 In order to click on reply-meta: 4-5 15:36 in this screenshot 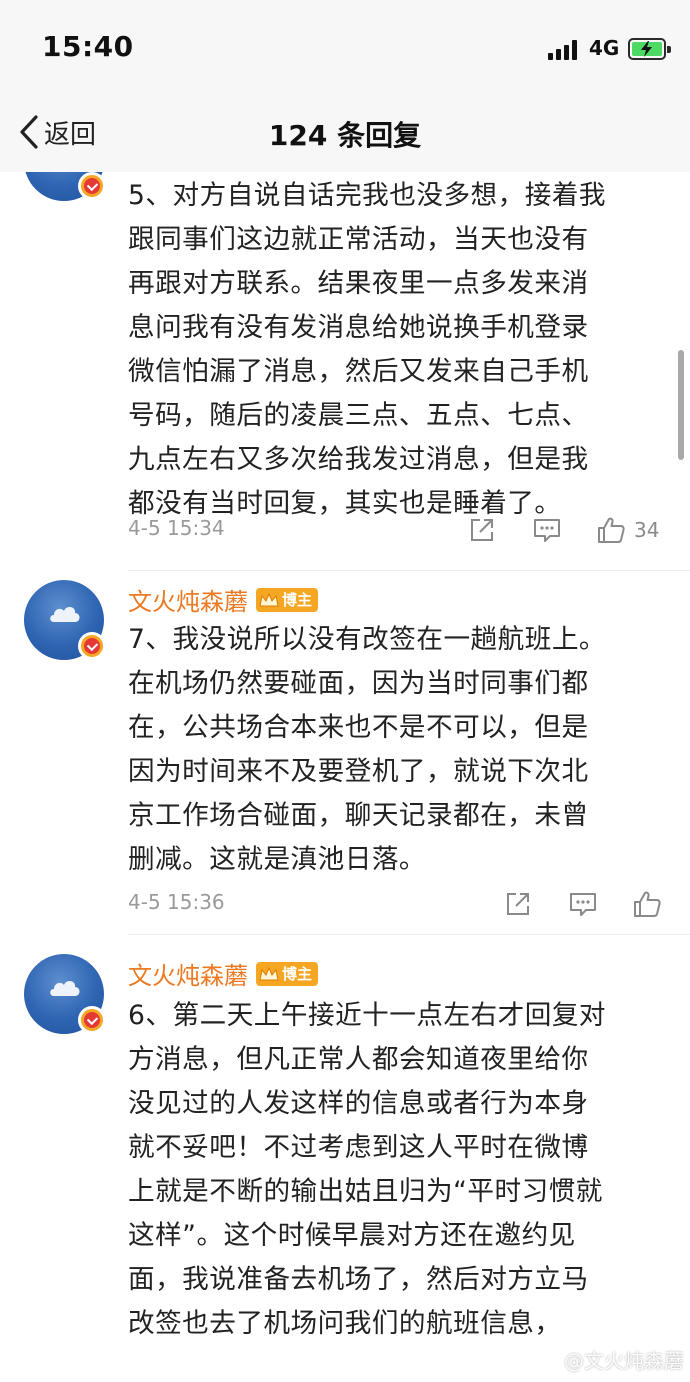, I will do `click(398, 904)`.